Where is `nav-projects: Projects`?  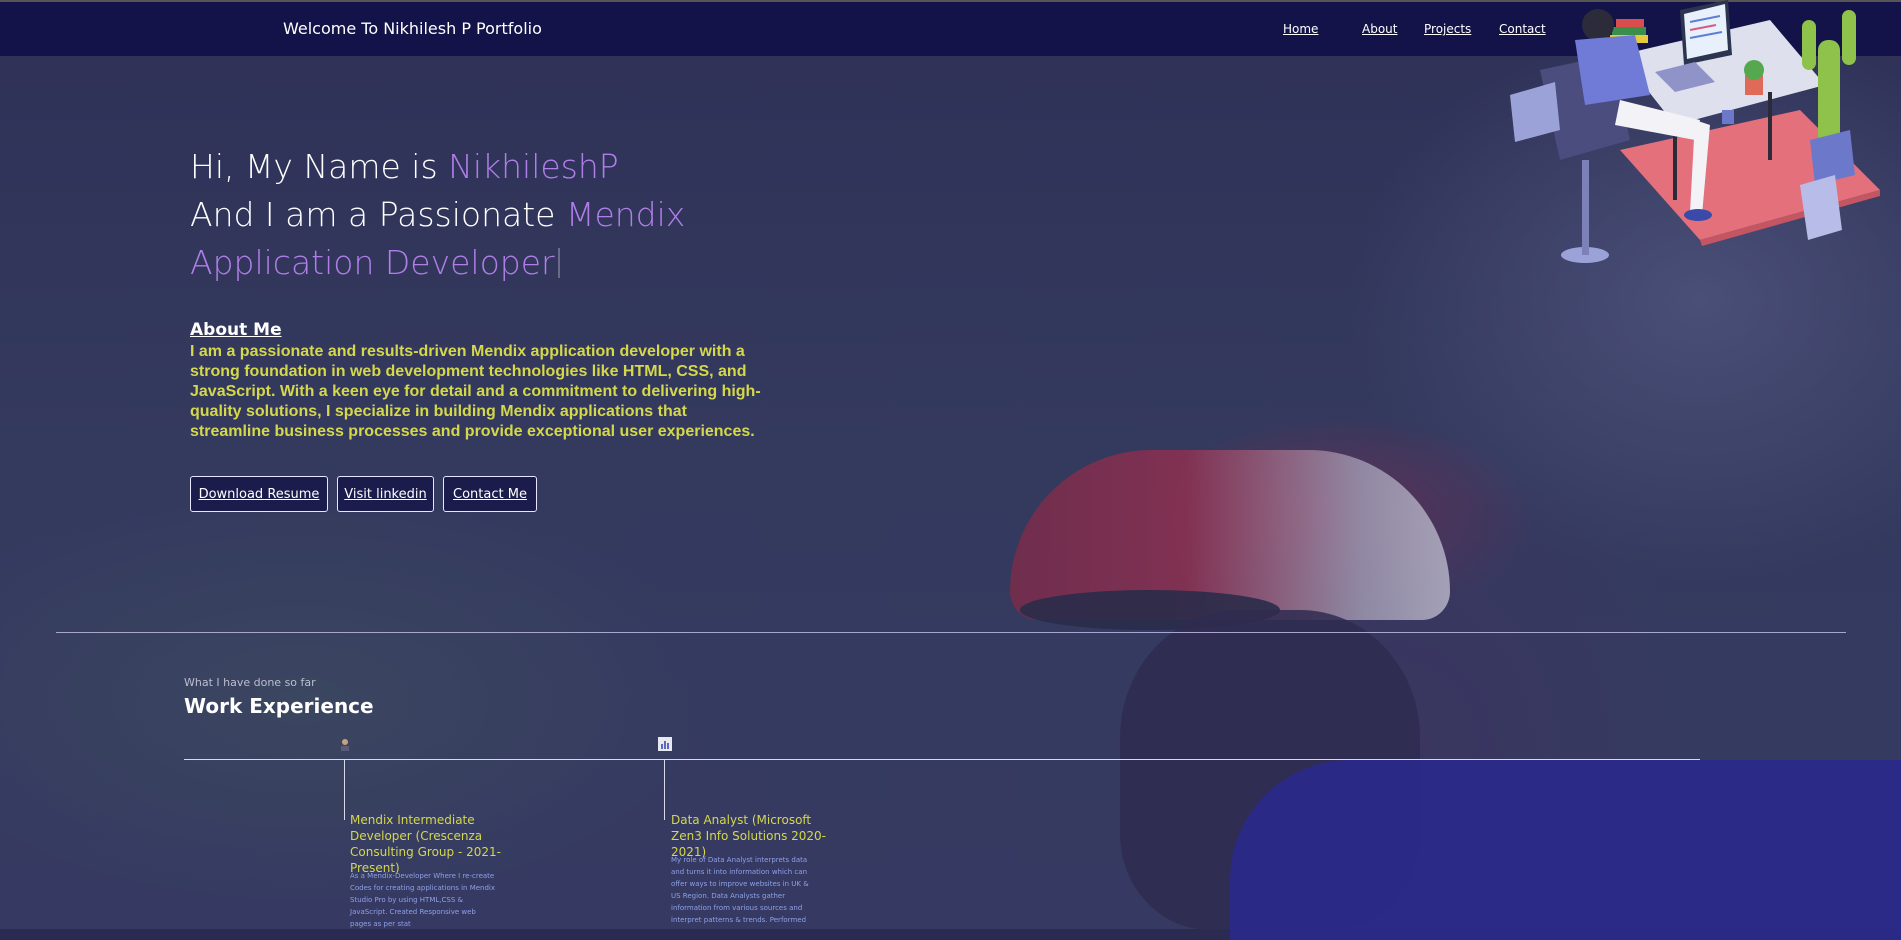 nav-projects: Projects is located at coordinates (1447, 29).